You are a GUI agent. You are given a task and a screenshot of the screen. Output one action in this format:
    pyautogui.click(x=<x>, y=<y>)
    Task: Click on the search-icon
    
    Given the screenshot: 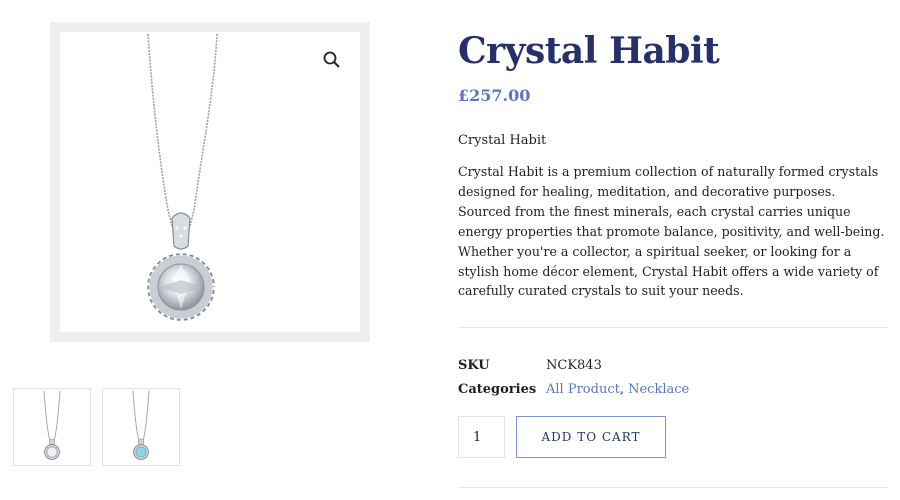 What is the action you would take?
    pyautogui.click(x=332, y=60)
    